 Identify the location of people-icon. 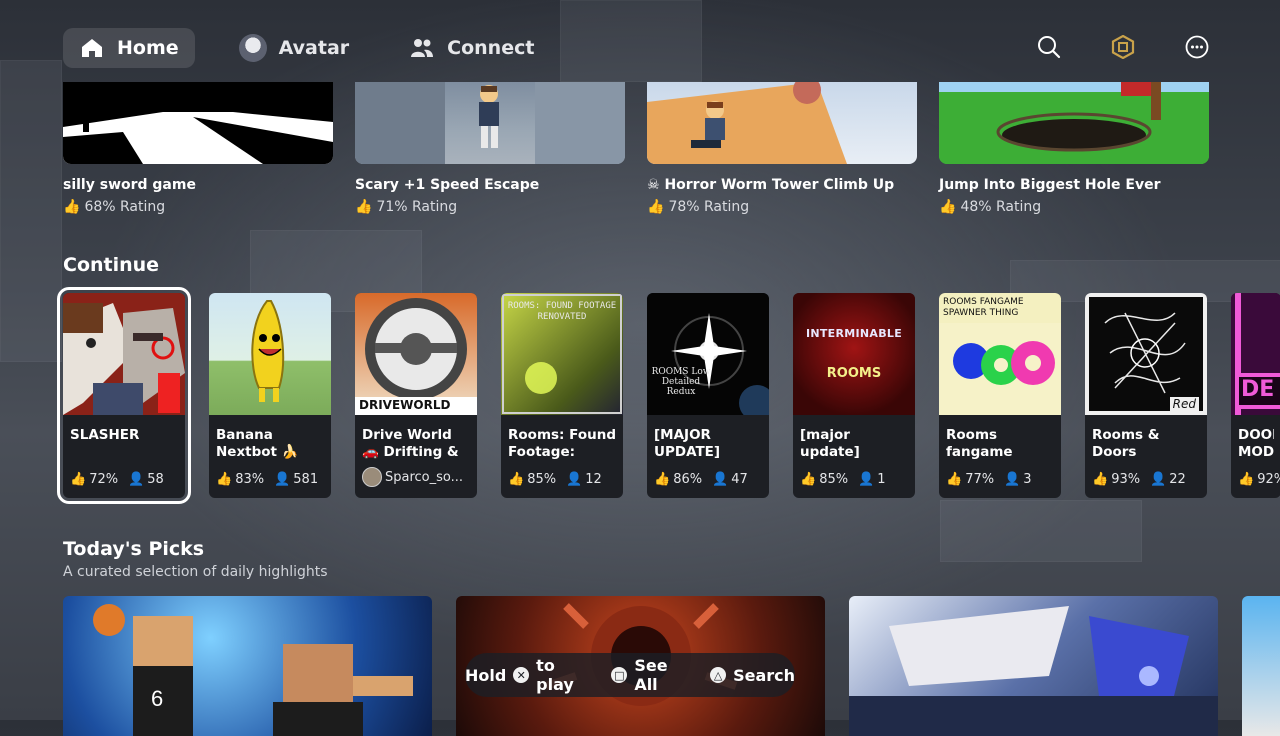
(422, 48).